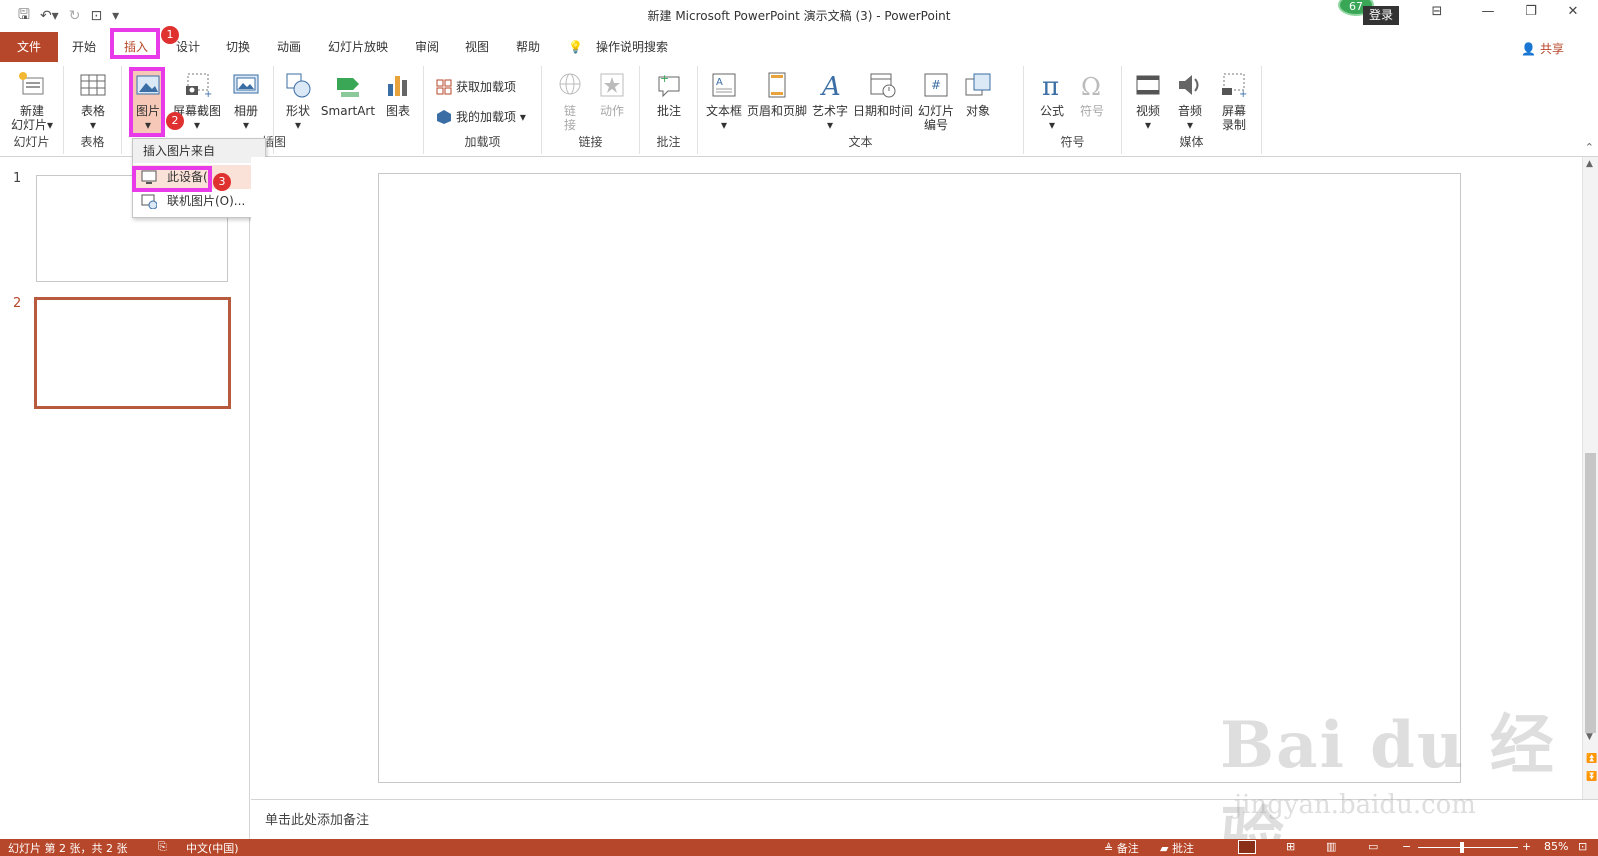  What do you see at coordinates (175, 121) in the screenshot?
I see `step-marker-2: 2` at bounding box center [175, 121].